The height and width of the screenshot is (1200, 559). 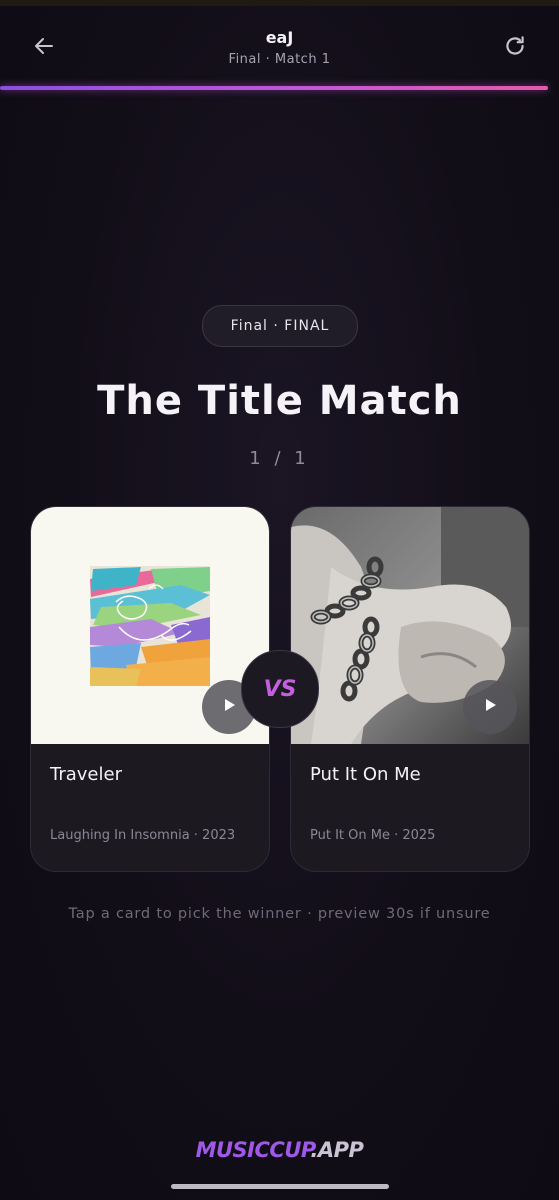 I want to click on match-headline: The Title Match, so click(x=279, y=401).